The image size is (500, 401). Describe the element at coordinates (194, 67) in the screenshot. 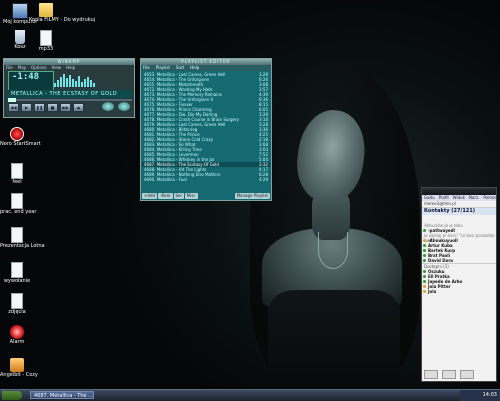

I see `playlist-menu-help: Help` at that location.